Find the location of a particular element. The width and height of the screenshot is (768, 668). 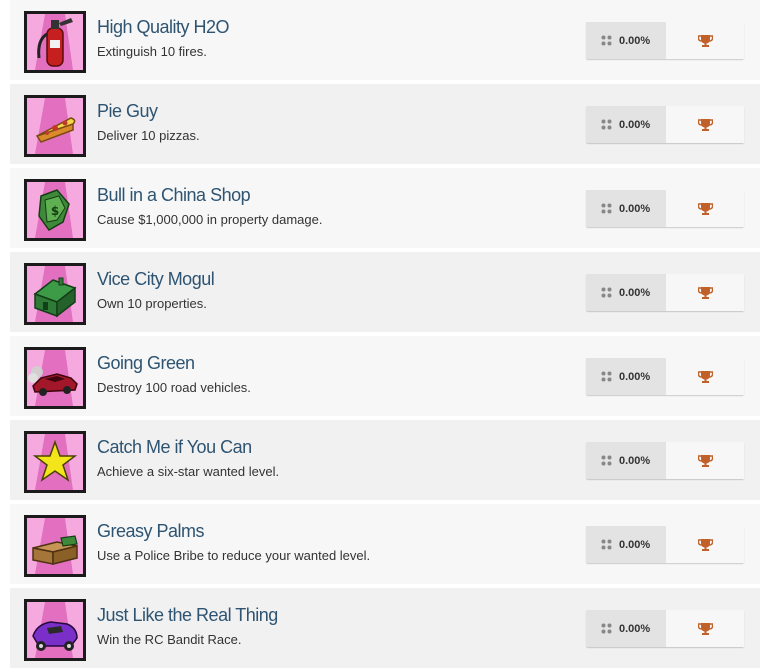

achievement-title: Greasy Palms is located at coordinates (151, 531).